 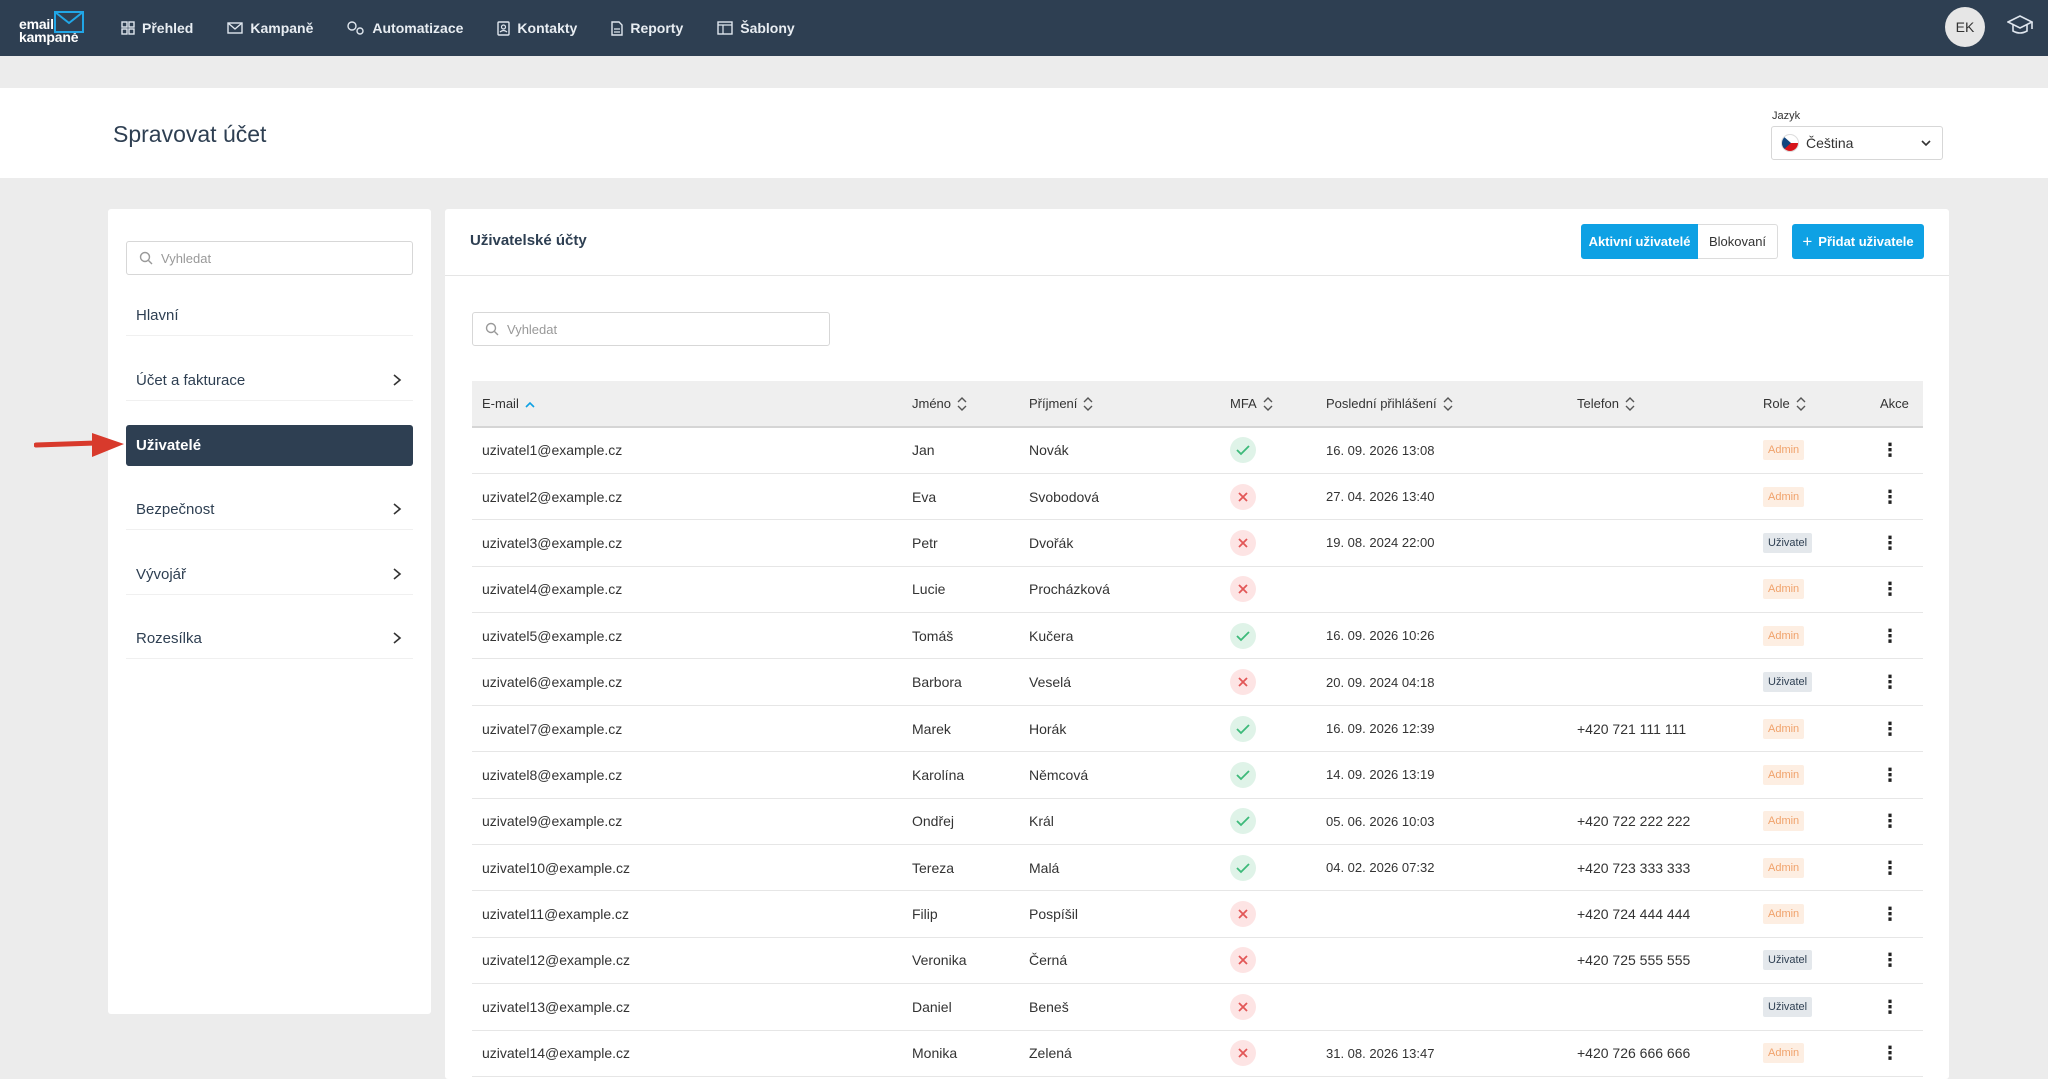 What do you see at coordinates (537, 28) in the screenshot?
I see `nav-kontakty: Kontakty` at bounding box center [537, 28].